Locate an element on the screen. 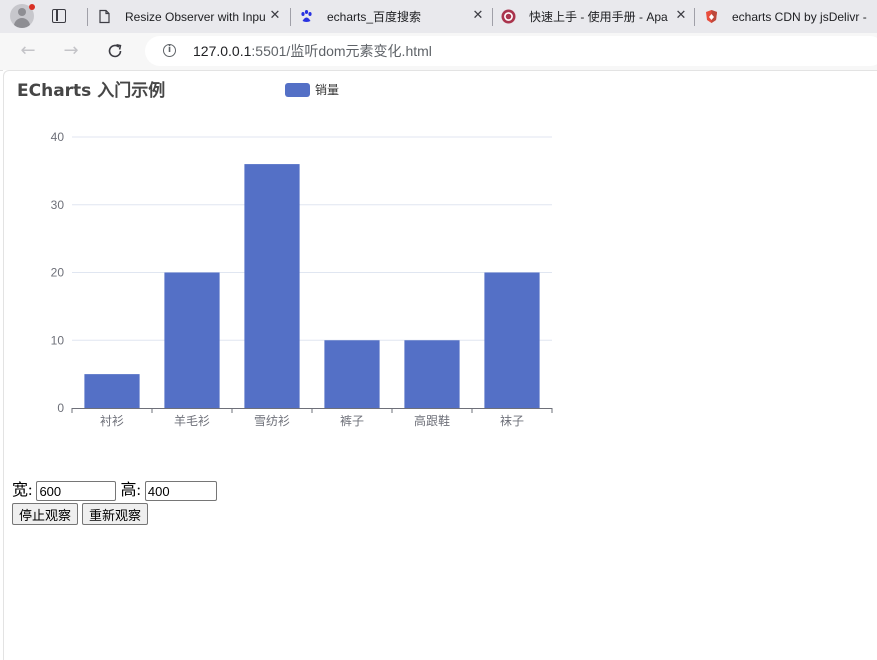  size-controls: 宽: 高: 停止观察 重新观察 is located at coordinates (114, 502).